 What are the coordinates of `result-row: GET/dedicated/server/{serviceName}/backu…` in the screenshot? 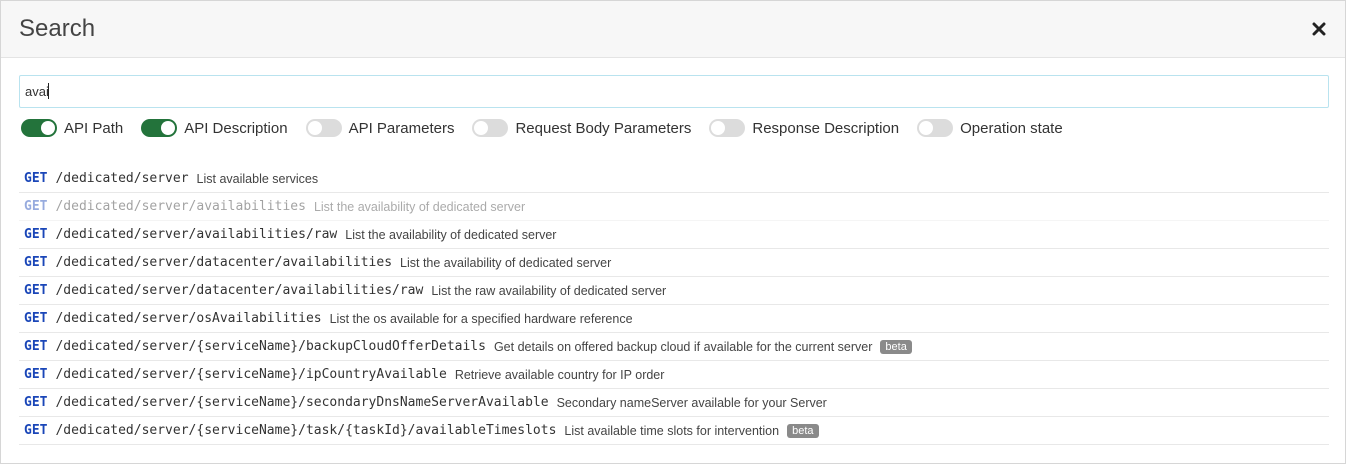 It's located at (674, 347).